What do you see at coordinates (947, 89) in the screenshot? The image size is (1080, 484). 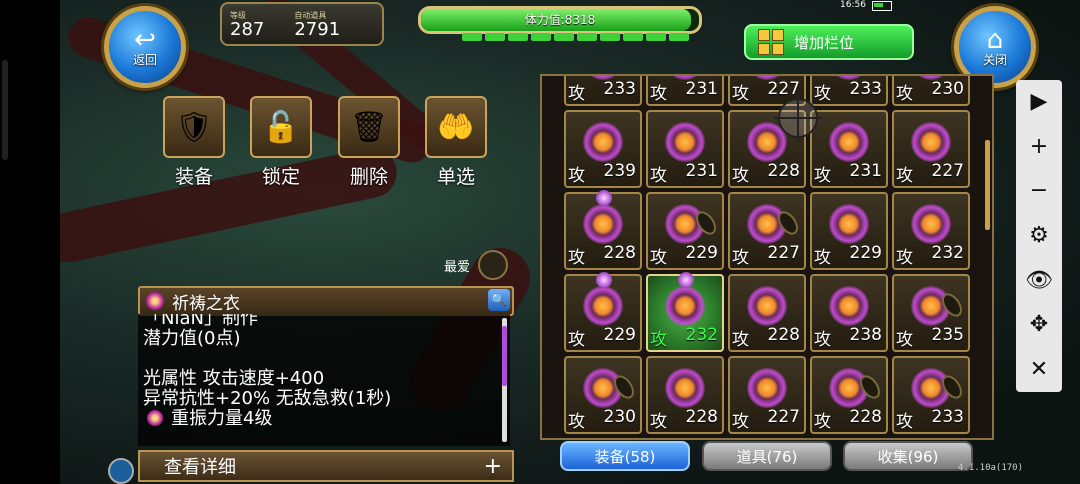 I see `attack-value: 230` at bounding box center [947, 89].